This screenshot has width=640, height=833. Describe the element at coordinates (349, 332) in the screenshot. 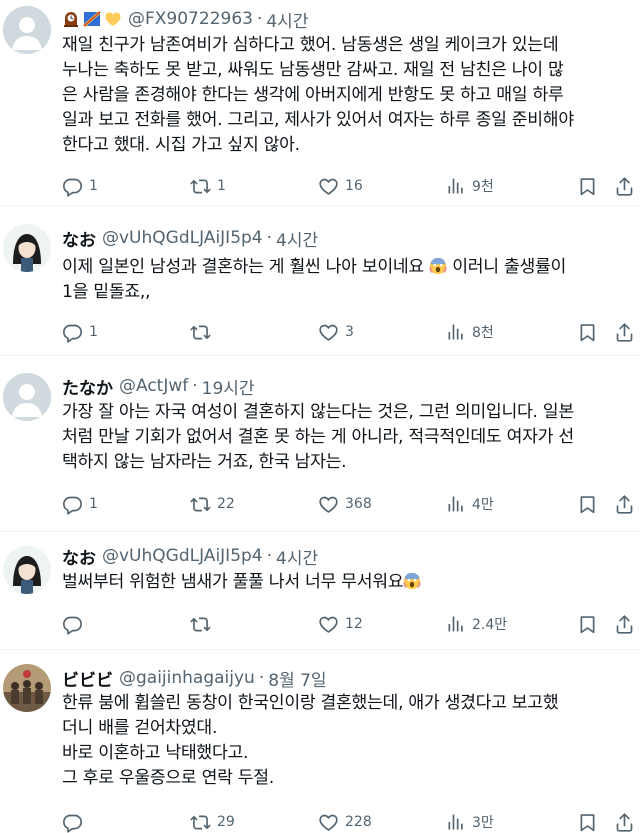

I see `like-count: 3` at that location.